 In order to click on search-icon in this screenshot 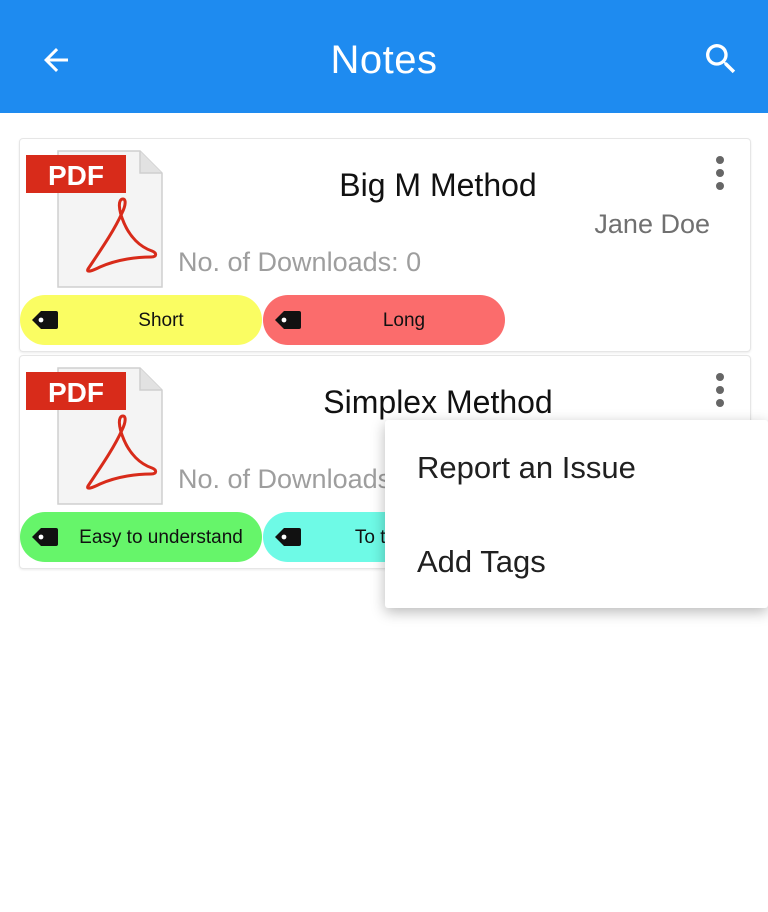, I will do `click(721, 59)`.